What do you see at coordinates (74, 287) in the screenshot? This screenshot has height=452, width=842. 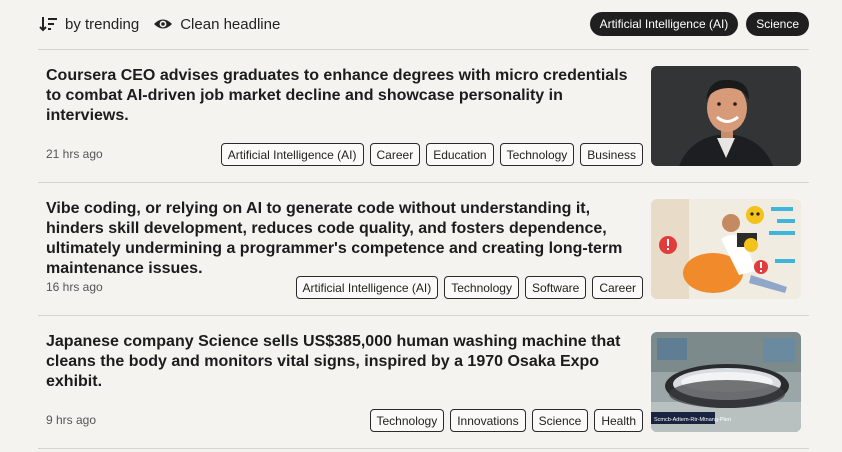 I see `article-time: 16 hrs ago` at bounding box center [74, 287].